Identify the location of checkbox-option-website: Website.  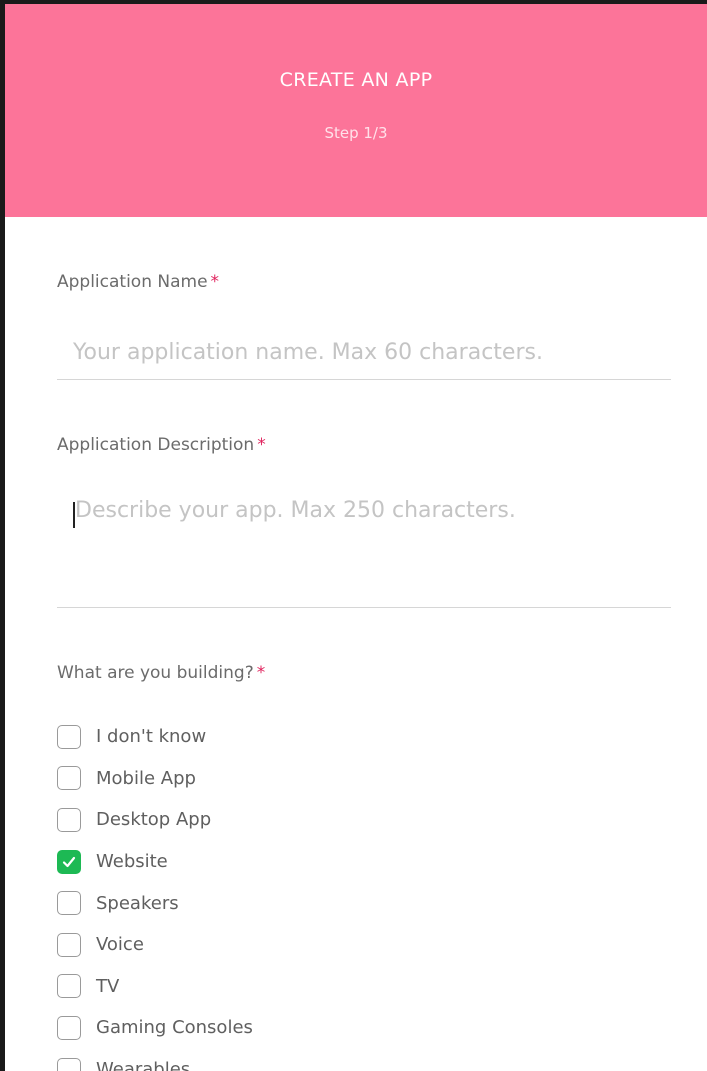
(155, 862).